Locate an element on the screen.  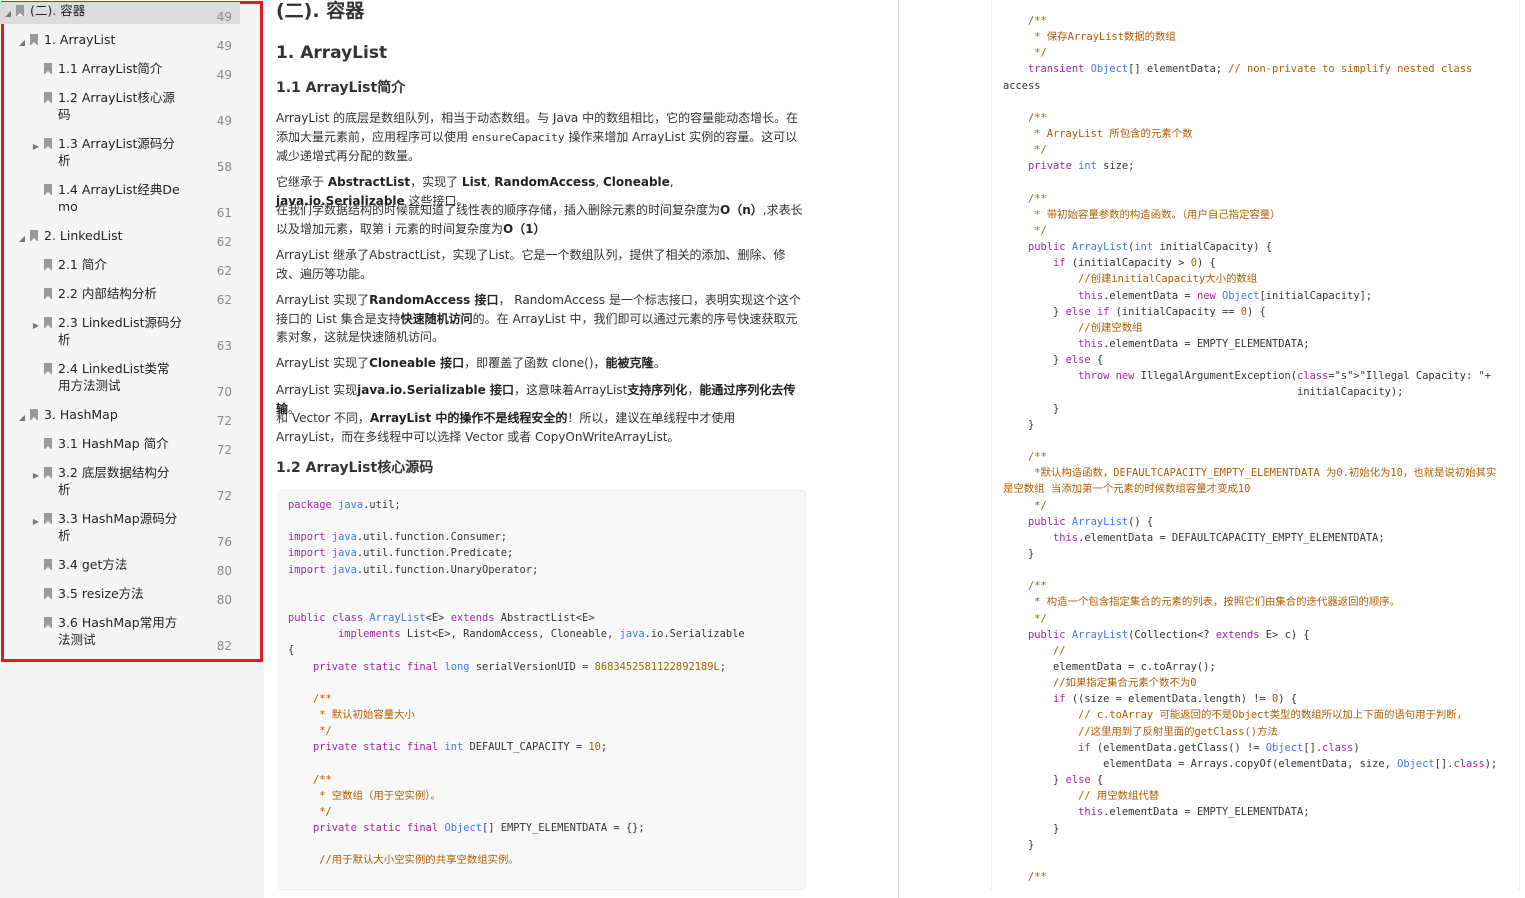
code-line: private int size; is located at coordinates (1081, 166).